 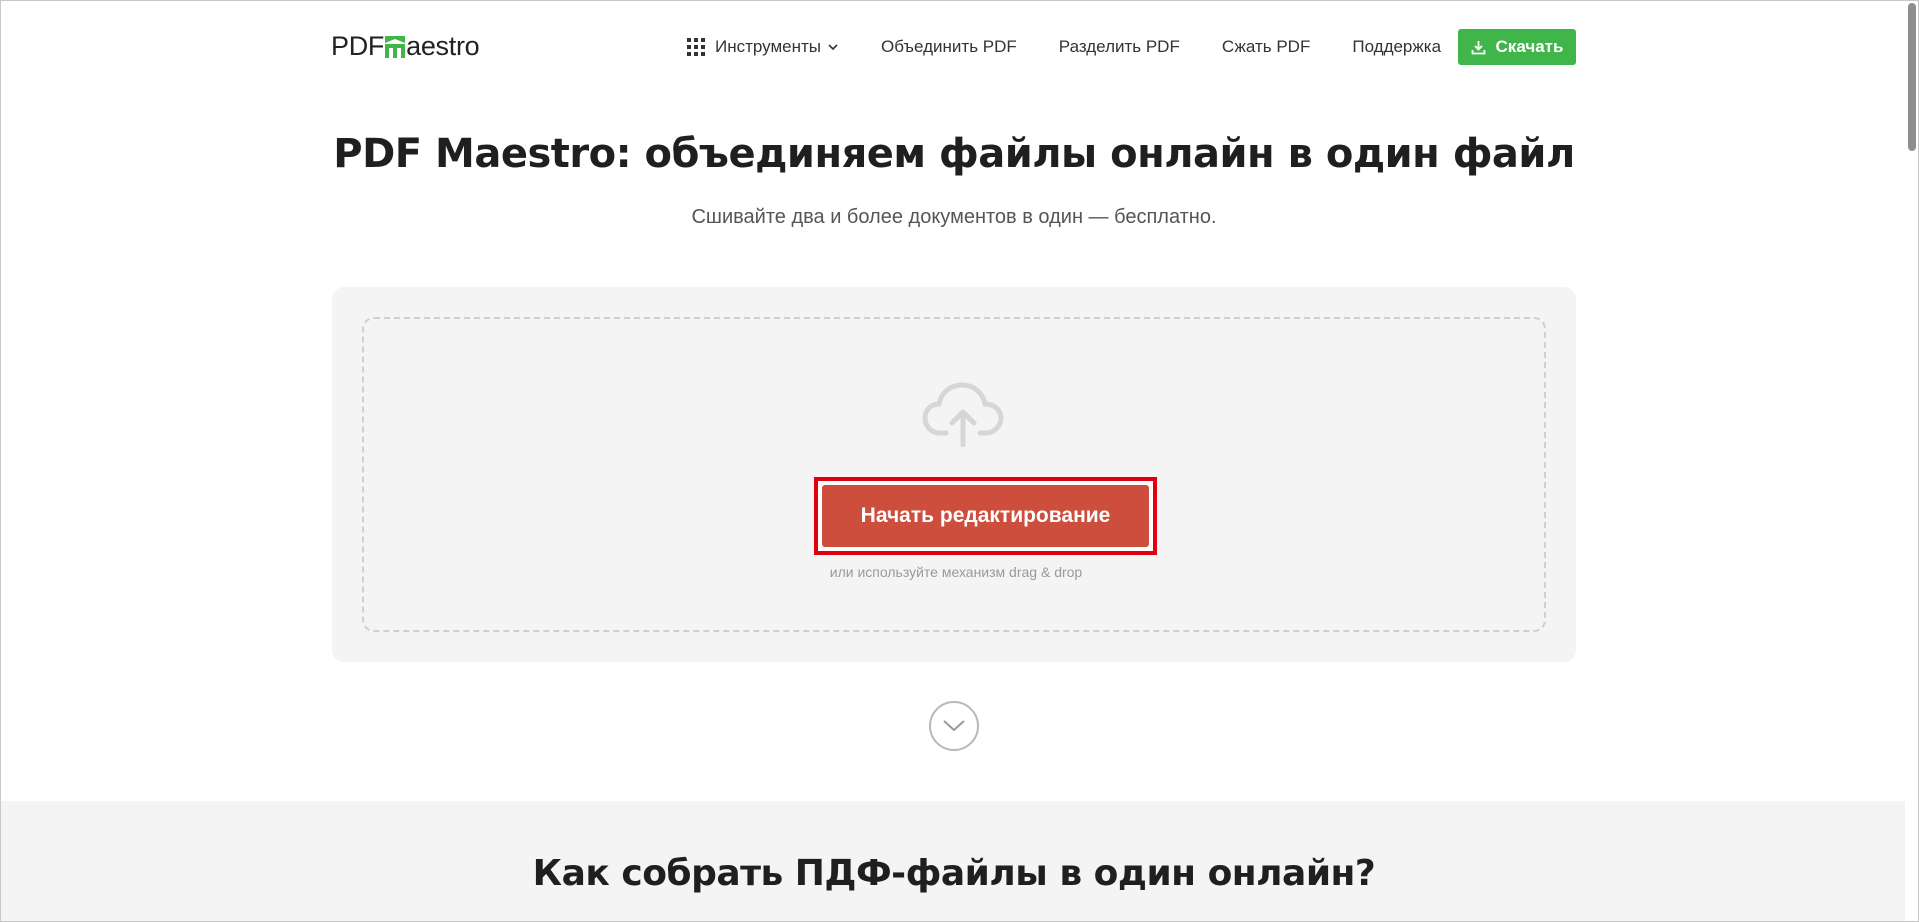 What do you see at coordinates (1911, 461) in the screenshot?
I see `page-scrollbar` at bounding box center [1911, 461].